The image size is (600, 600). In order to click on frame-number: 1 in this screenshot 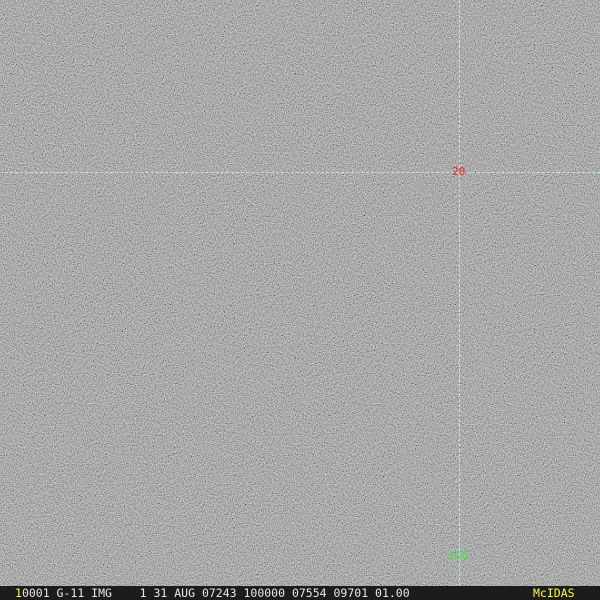, I will do `click(18, 593)`.